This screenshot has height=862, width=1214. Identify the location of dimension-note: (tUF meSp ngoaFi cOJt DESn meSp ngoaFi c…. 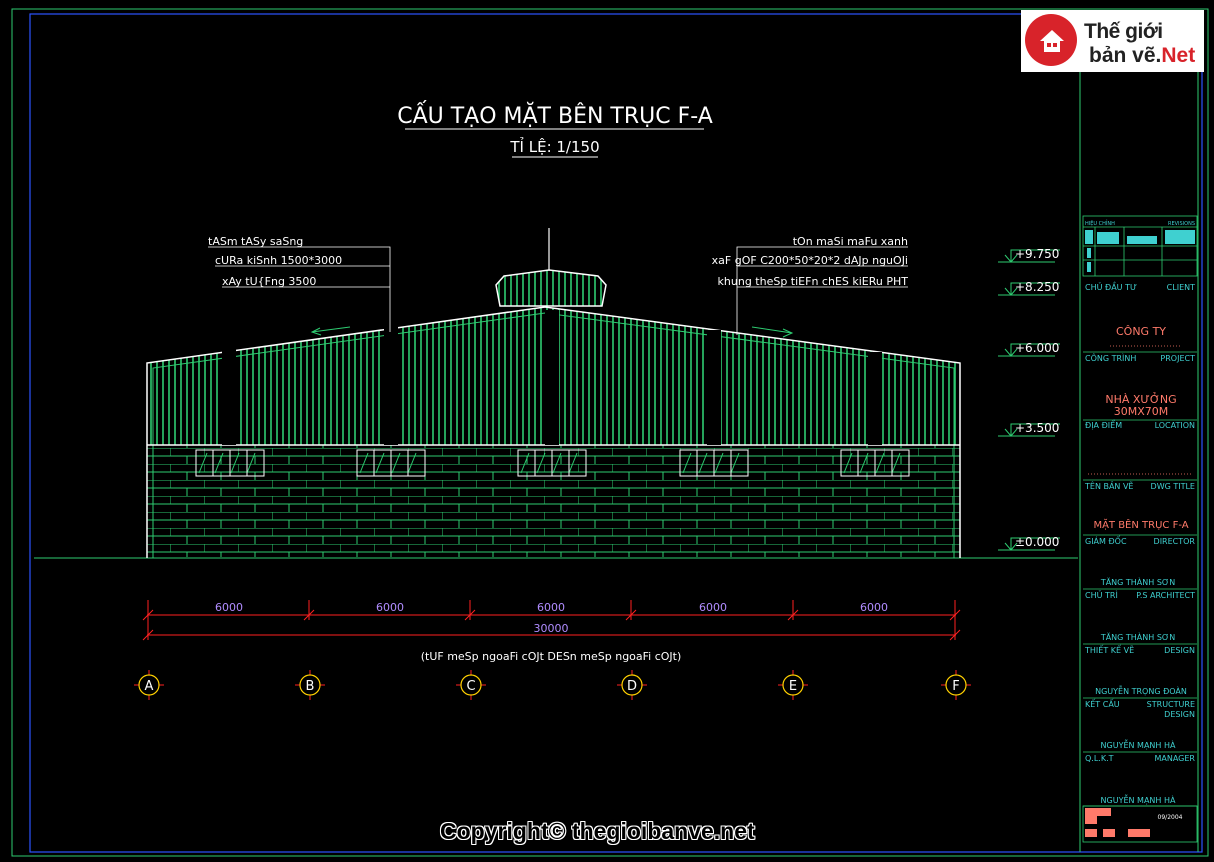
(551, 656).